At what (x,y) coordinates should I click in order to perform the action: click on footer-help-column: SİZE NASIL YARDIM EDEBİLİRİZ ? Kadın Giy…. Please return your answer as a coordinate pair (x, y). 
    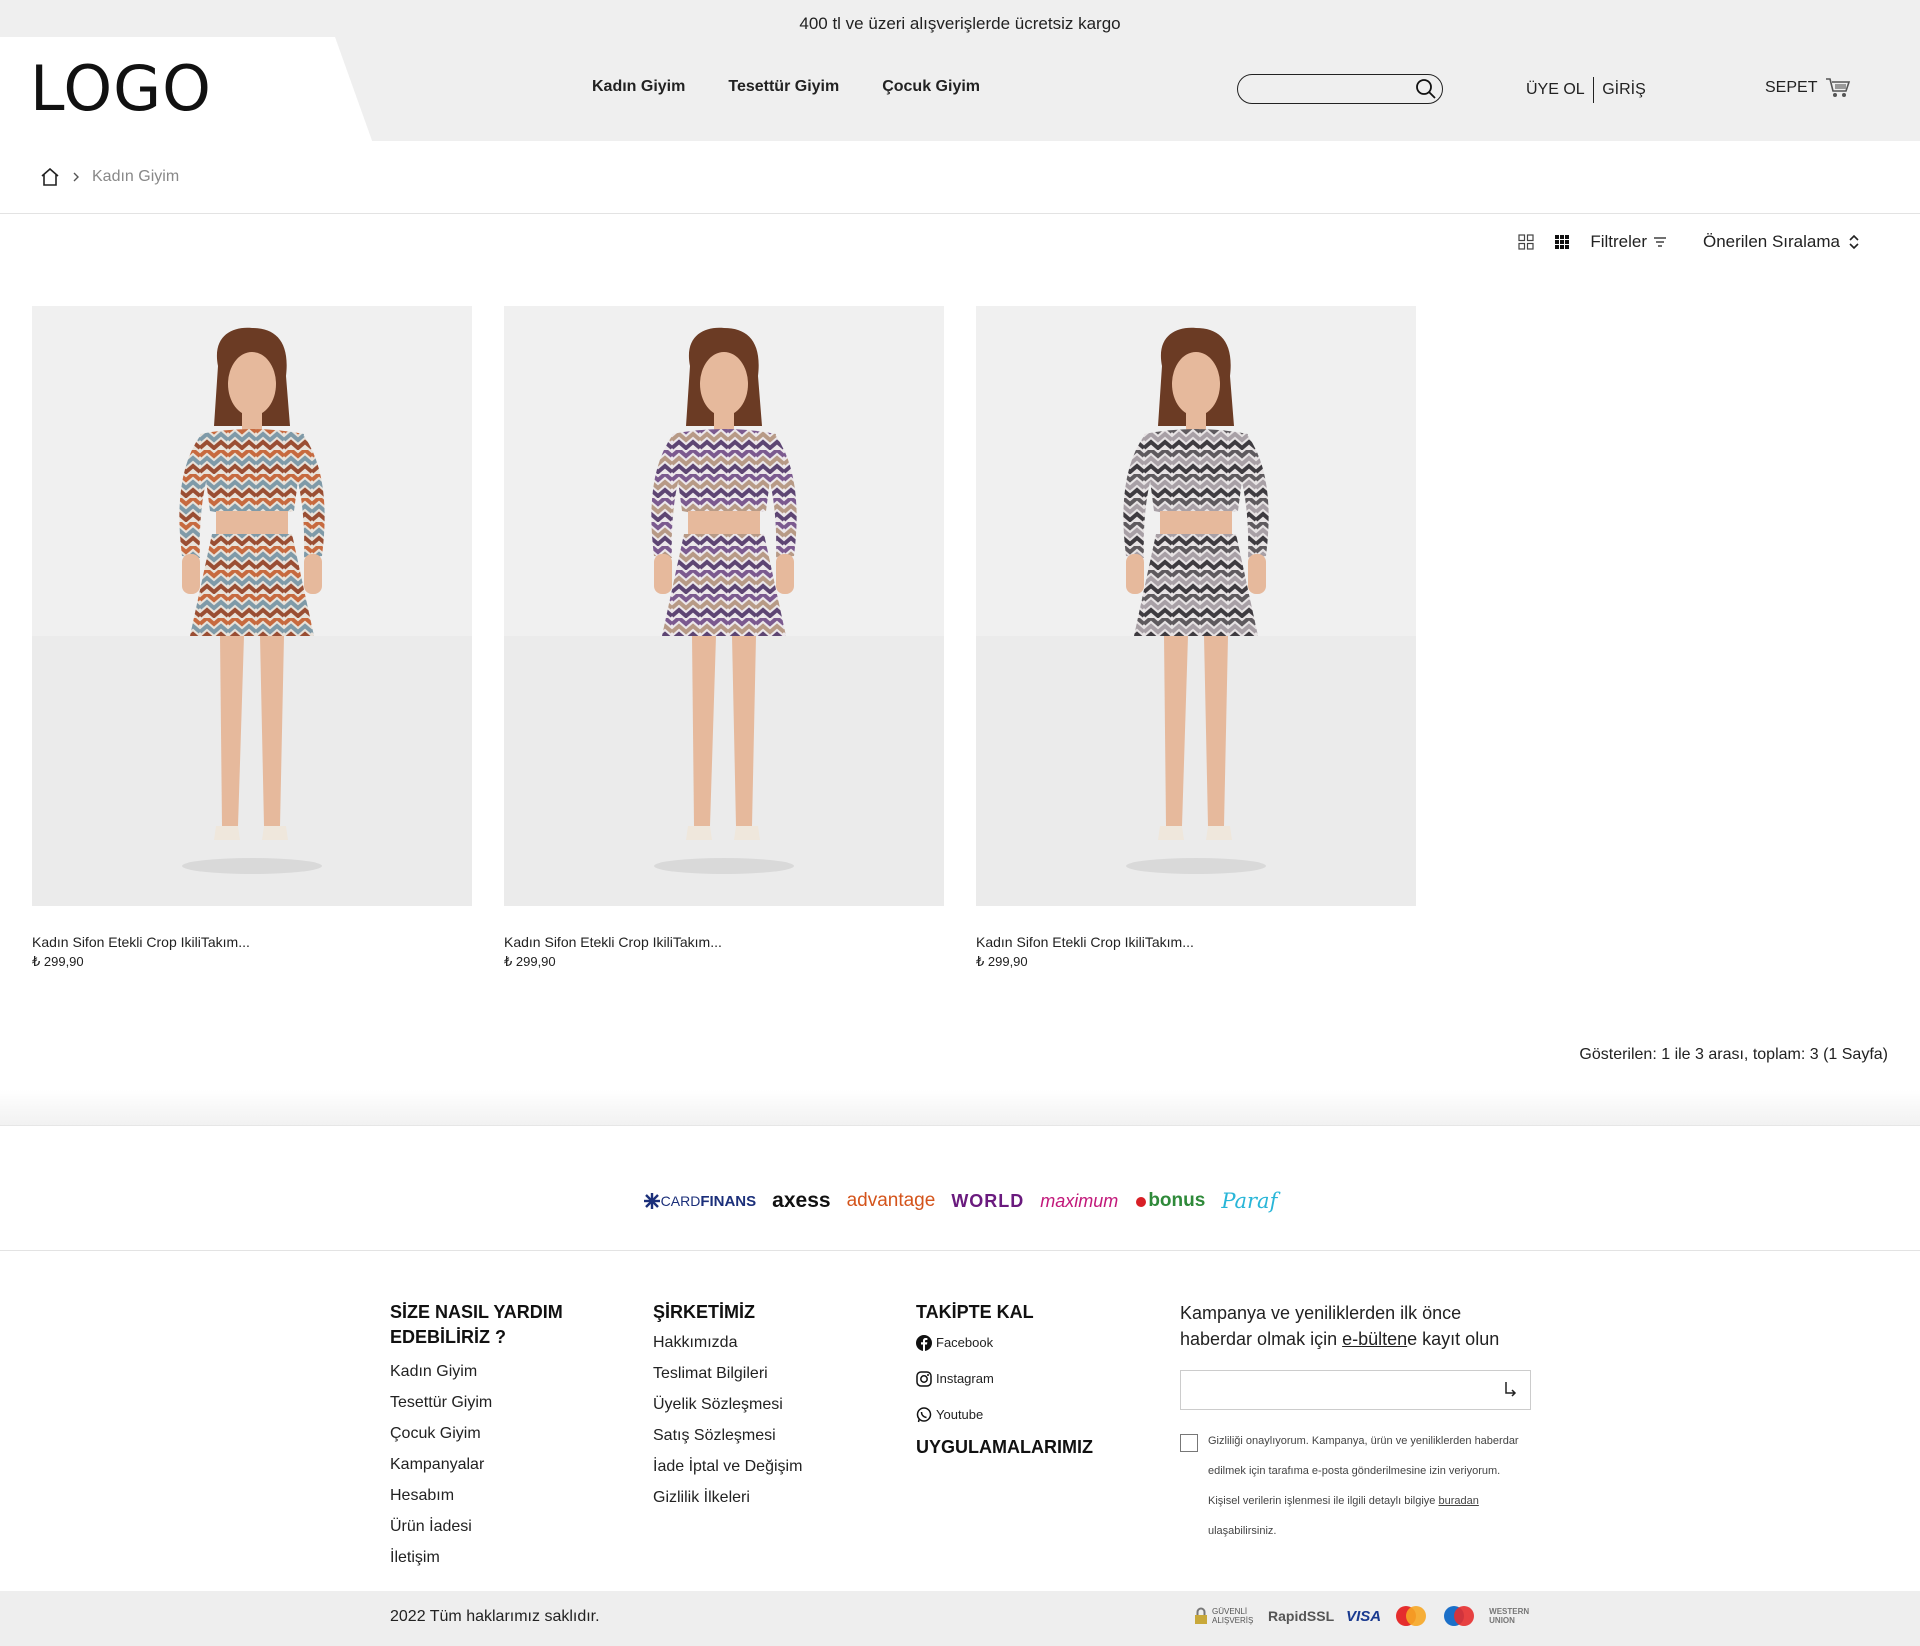
    Looking at the image, I should click on (500, 1436).